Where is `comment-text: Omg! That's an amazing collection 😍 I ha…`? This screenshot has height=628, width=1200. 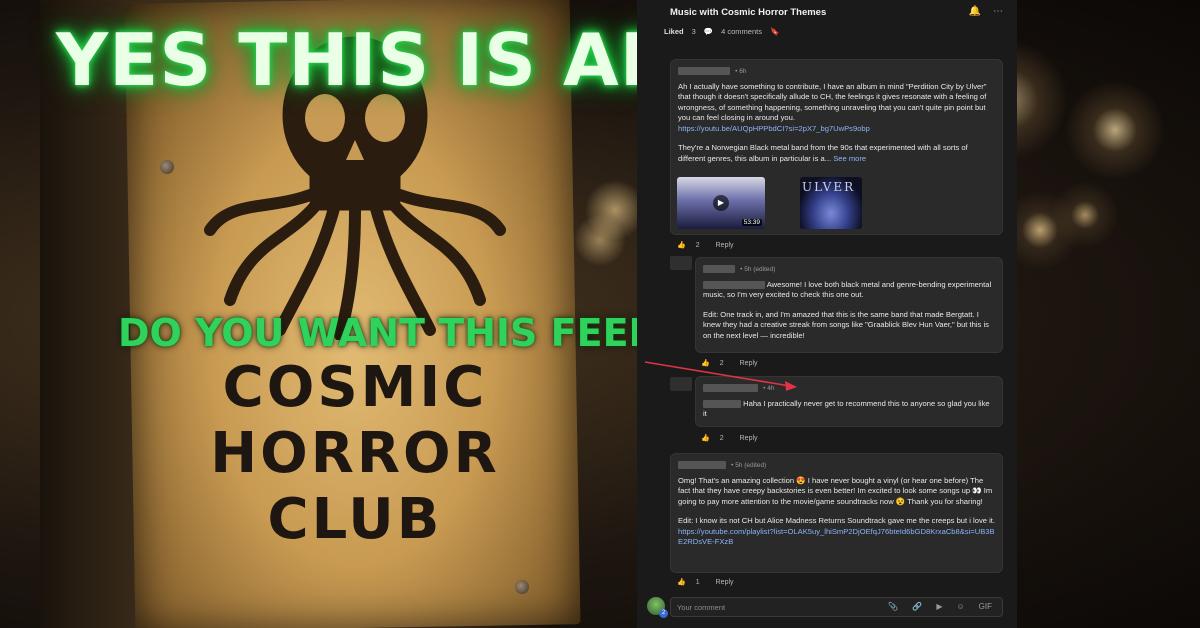 comment-text: Omg! That's an amazing collection 😍 I ha… is located at coordinates (835, 490).